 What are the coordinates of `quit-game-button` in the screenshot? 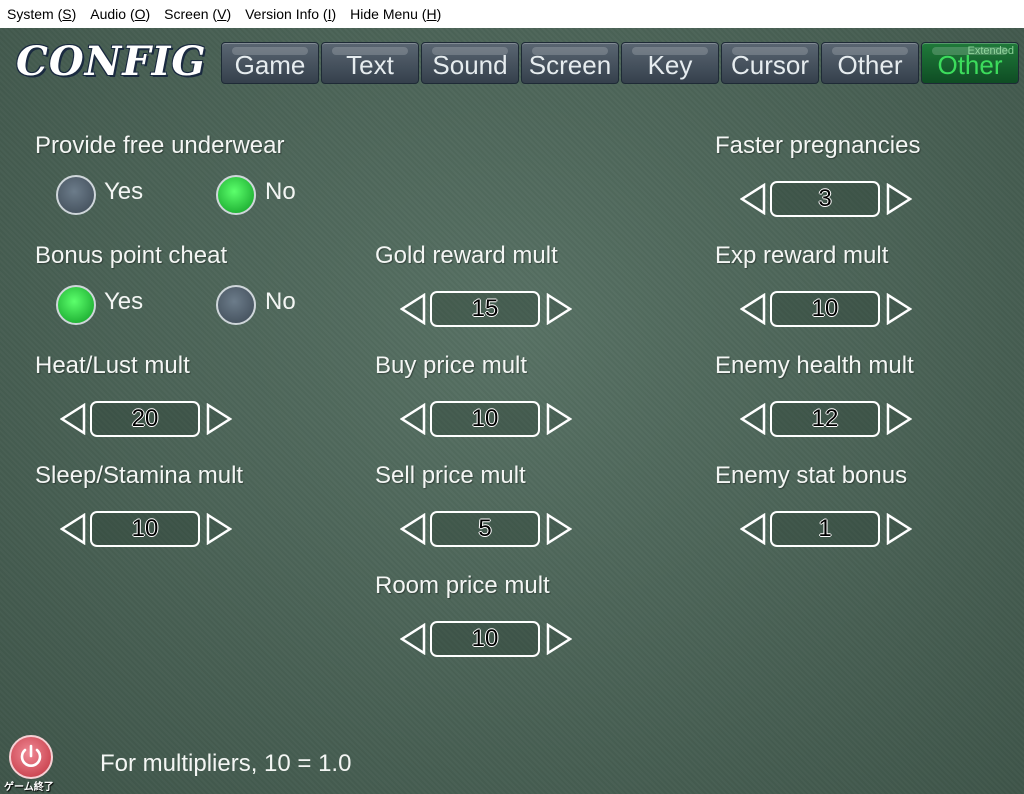 It's located at (31, 757).